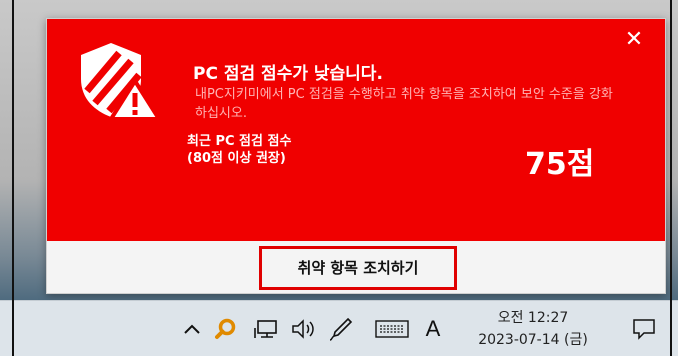 The height and width of the screenshot is (356, 678). I want to click on notification-title: PC 점검 점수가 낮습니다., so click(288, 74).